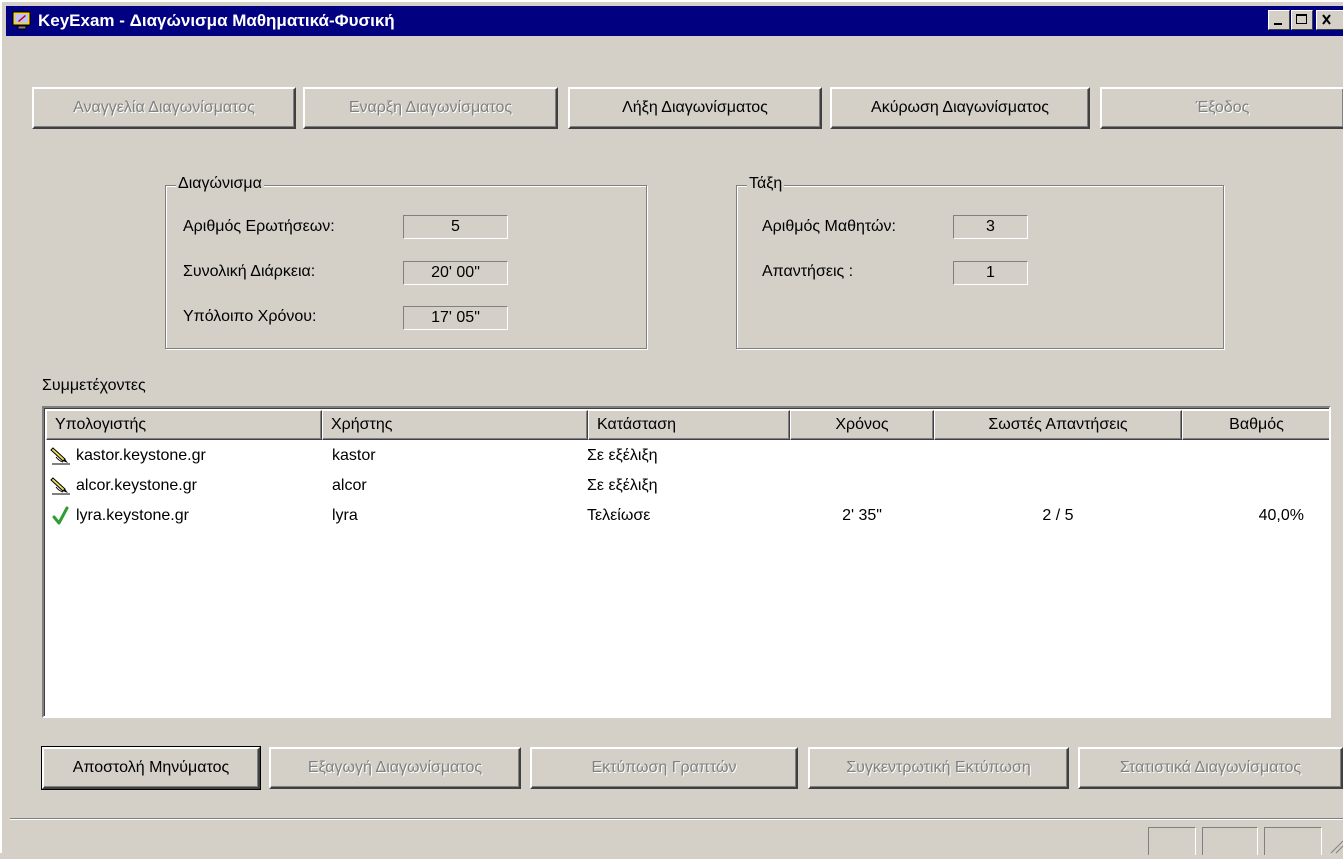 This screenshot has height=859, width=1343. Describe the element at coordinates (259, 226) in the screenshot. I see `questions-label: Αριθμός Ερωτήσεων:` at that location.